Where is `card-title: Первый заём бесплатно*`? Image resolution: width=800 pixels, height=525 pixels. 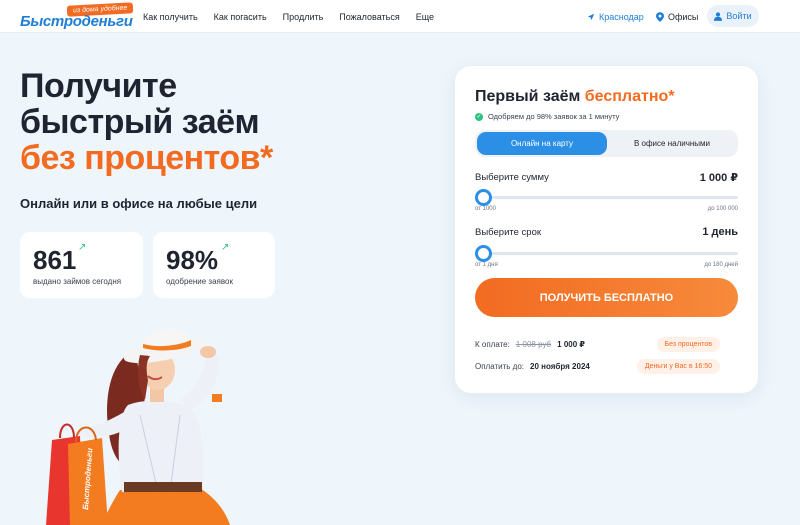 card-title: Первый заём бесплатно* is located at coordinates (574, 97).